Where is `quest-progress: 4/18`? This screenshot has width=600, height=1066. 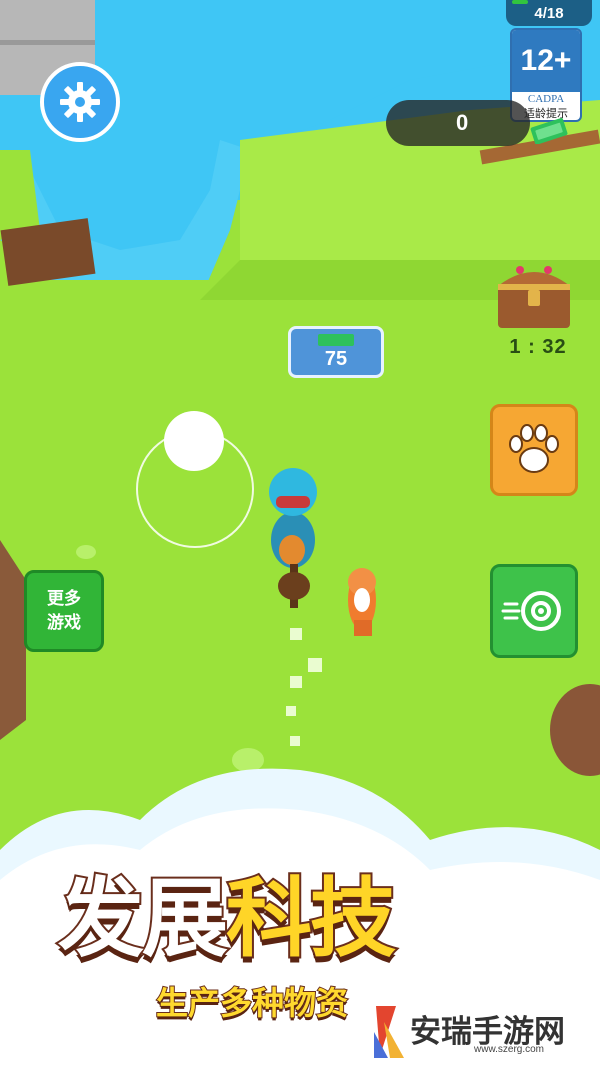
quest-progress: 4/18 is located at coordinates (549, 13).